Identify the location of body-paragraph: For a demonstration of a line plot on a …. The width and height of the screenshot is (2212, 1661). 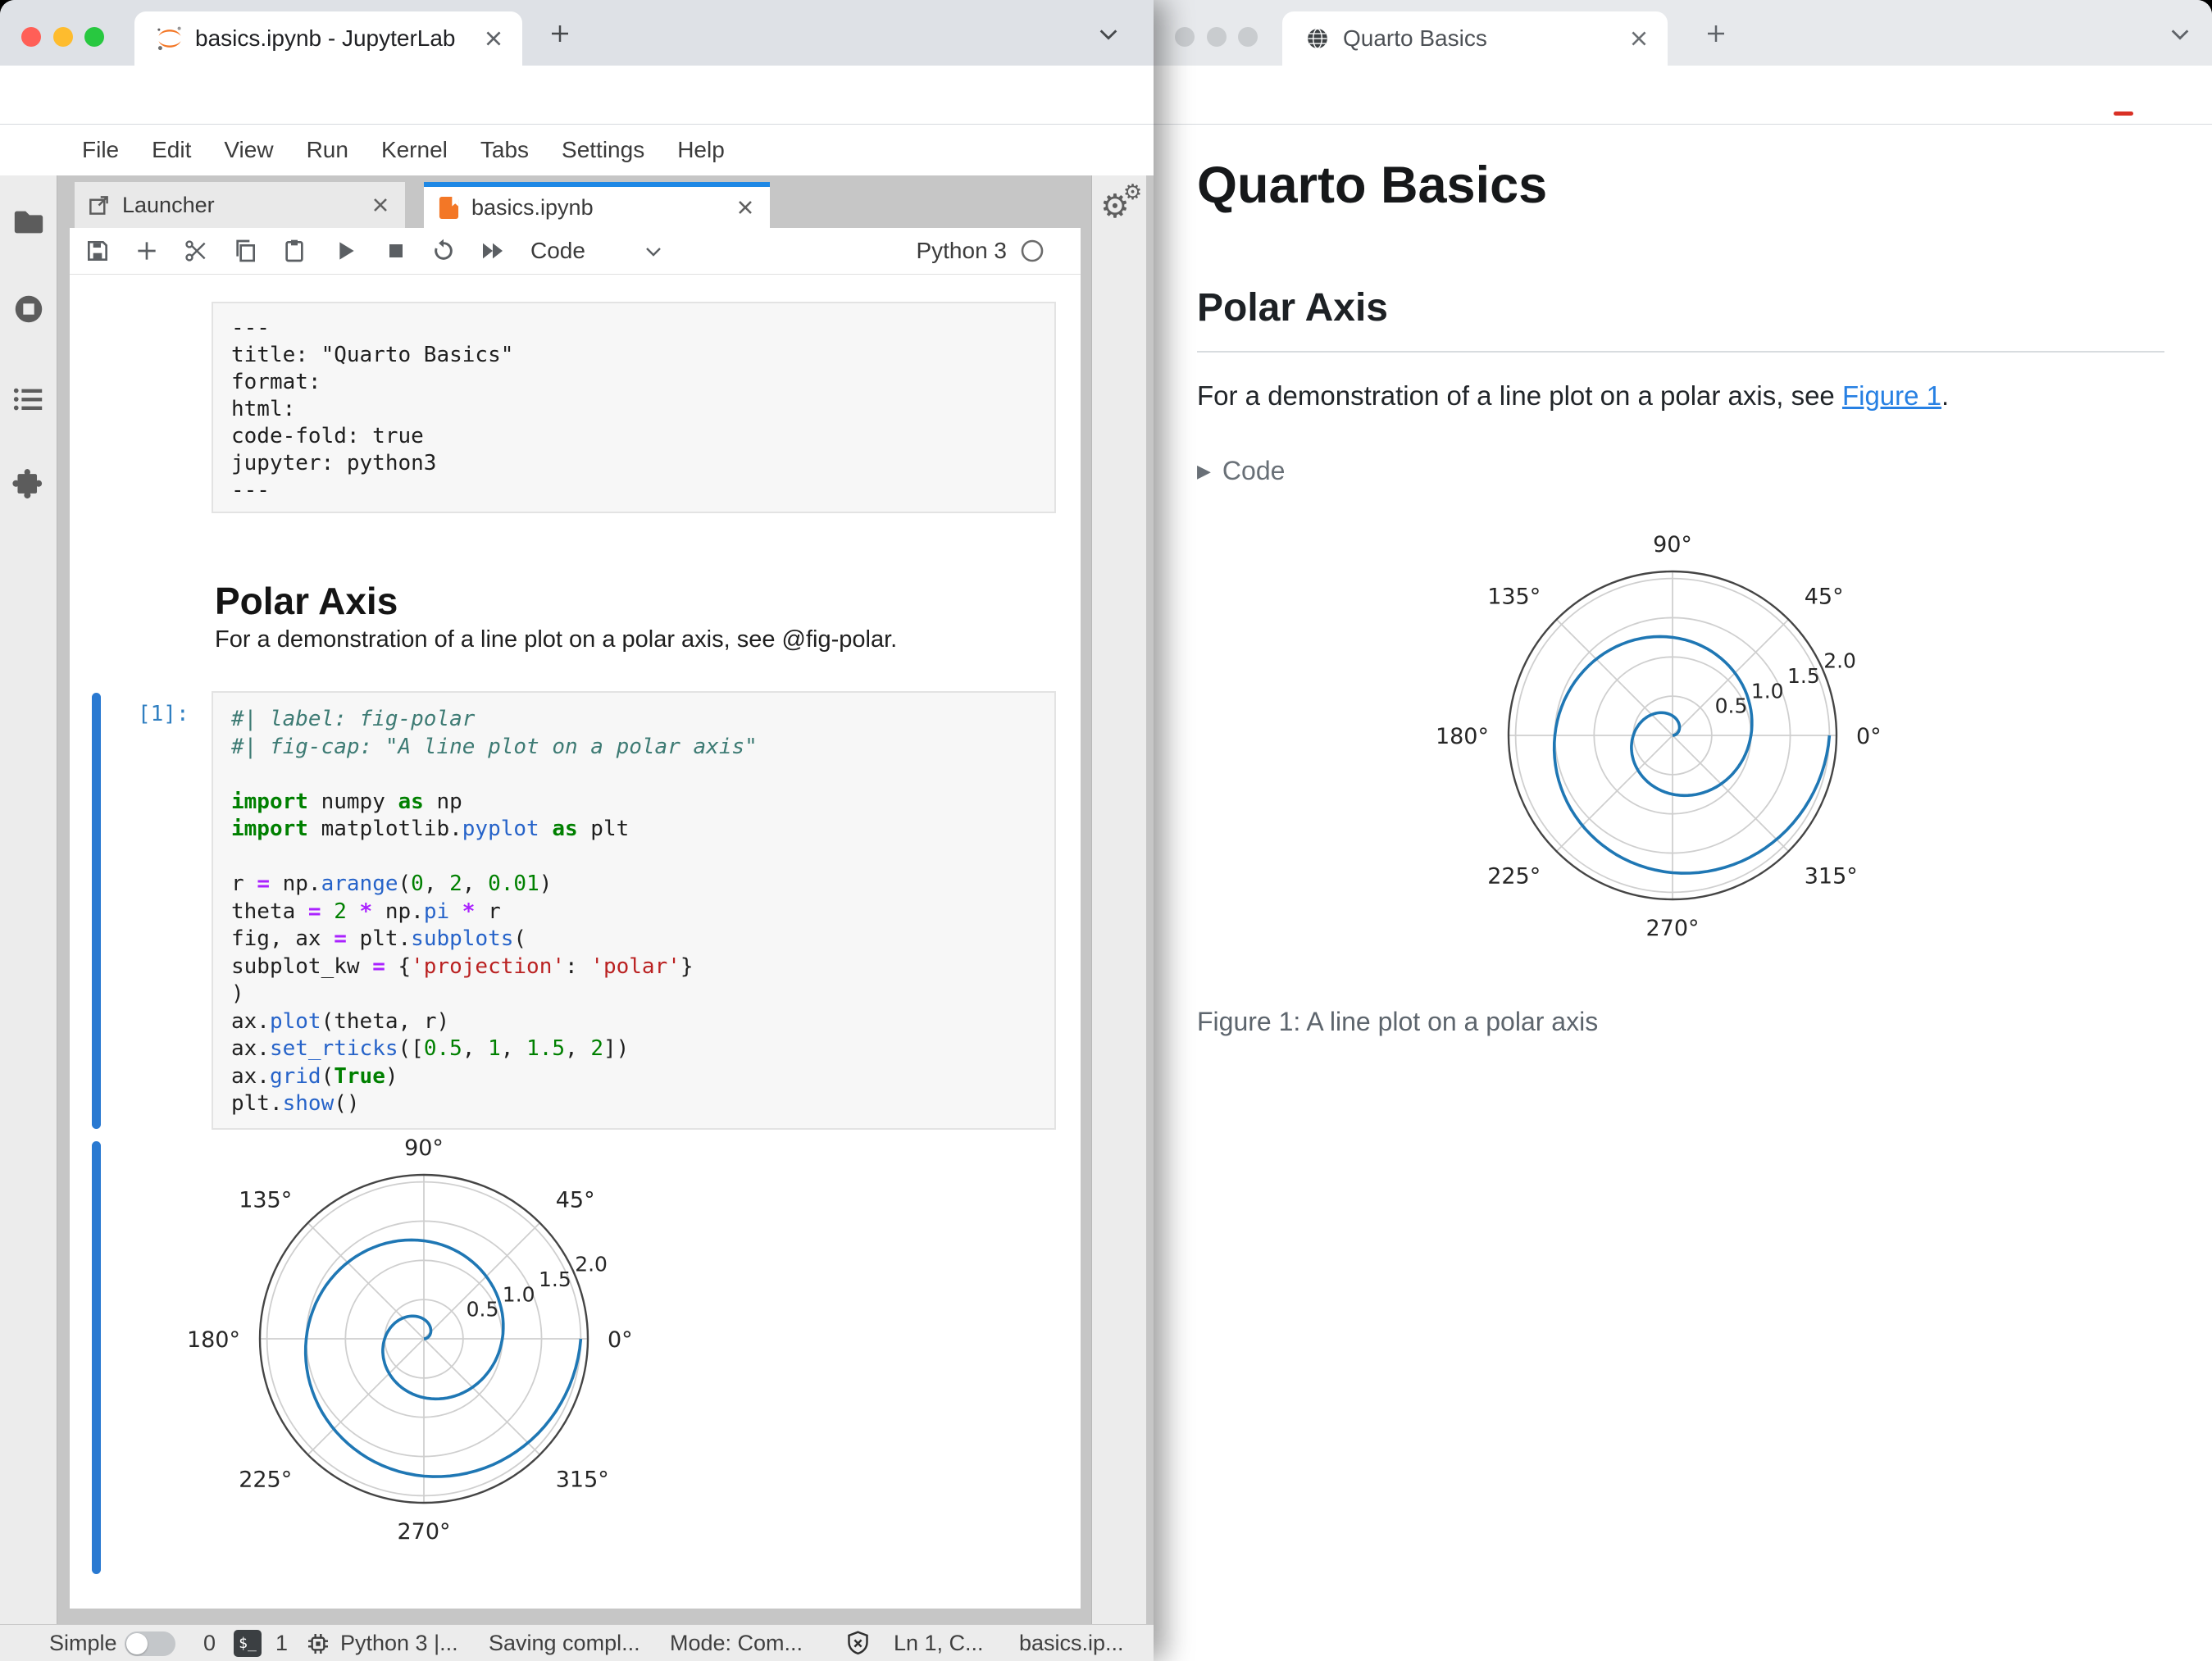
(1574, 395).